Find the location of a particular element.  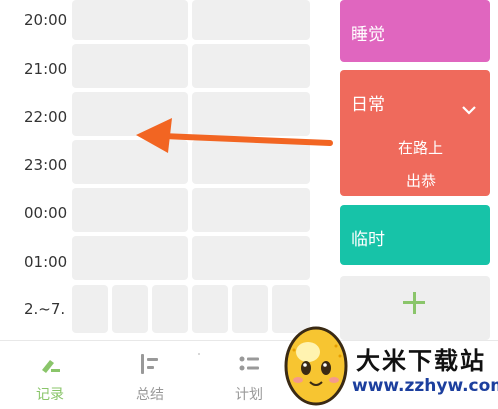

subitem-on-the-road: 在路上 is located at coordinates (420, 147).